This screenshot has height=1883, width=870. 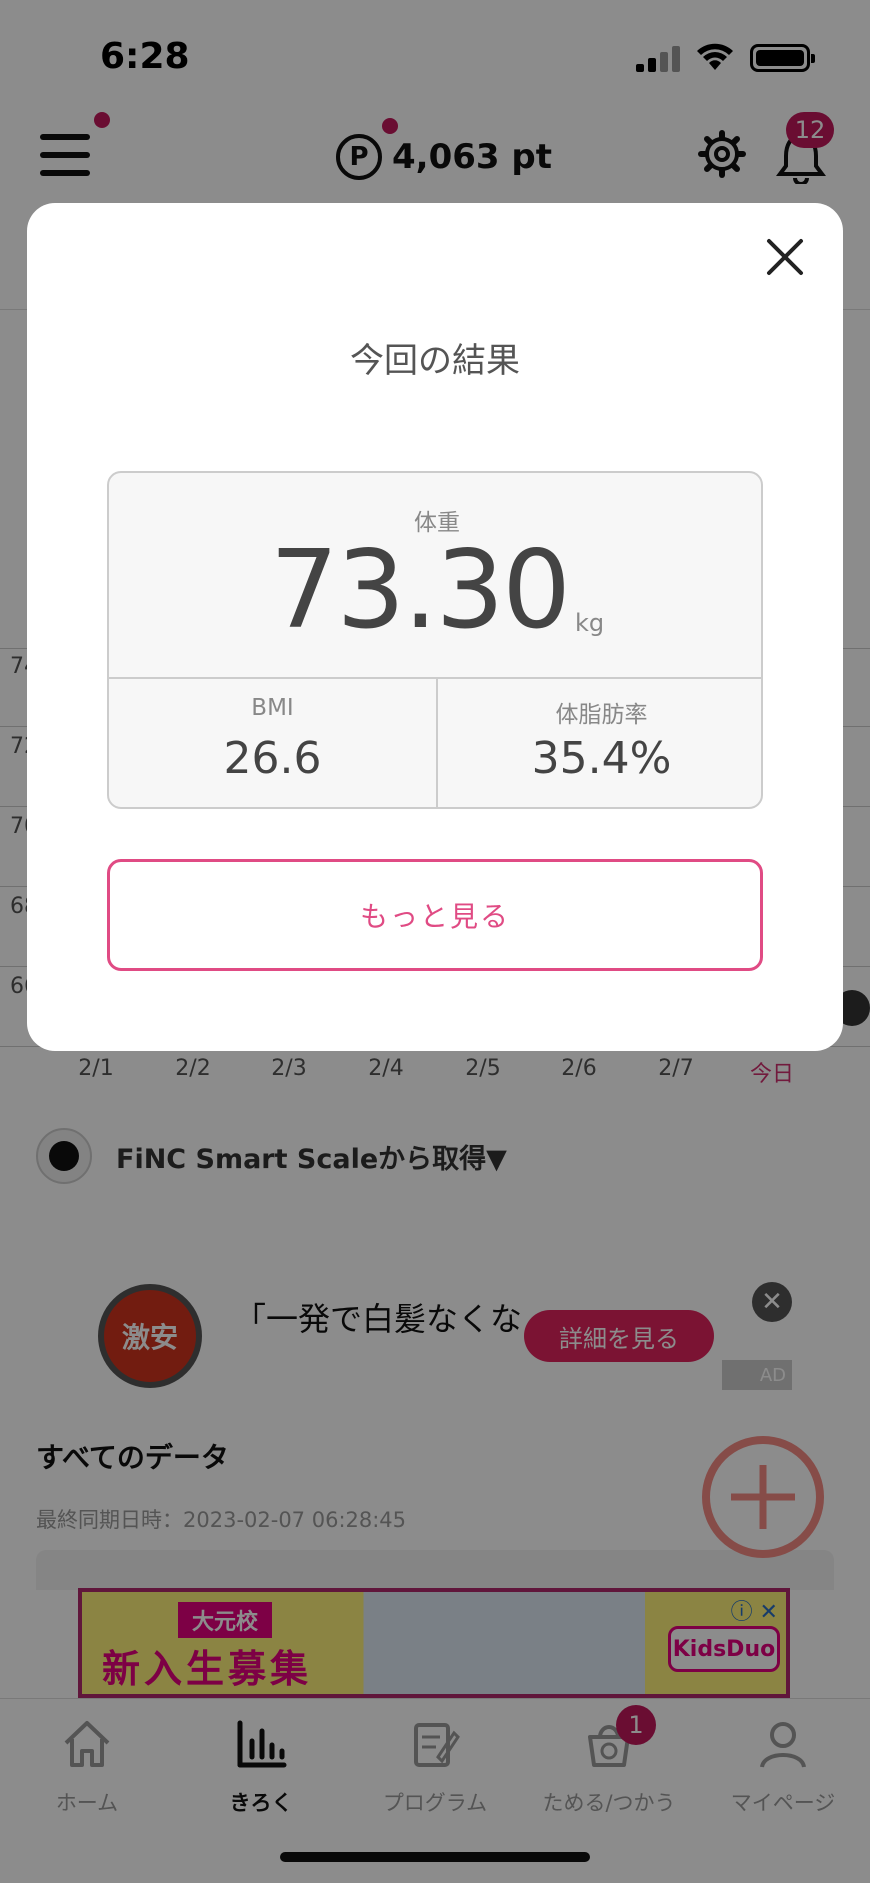 What do you see at coordinates (601, 758) in the screenshot?
I see `body-fat-value: 35.4%` at bounding box center [601, 758].